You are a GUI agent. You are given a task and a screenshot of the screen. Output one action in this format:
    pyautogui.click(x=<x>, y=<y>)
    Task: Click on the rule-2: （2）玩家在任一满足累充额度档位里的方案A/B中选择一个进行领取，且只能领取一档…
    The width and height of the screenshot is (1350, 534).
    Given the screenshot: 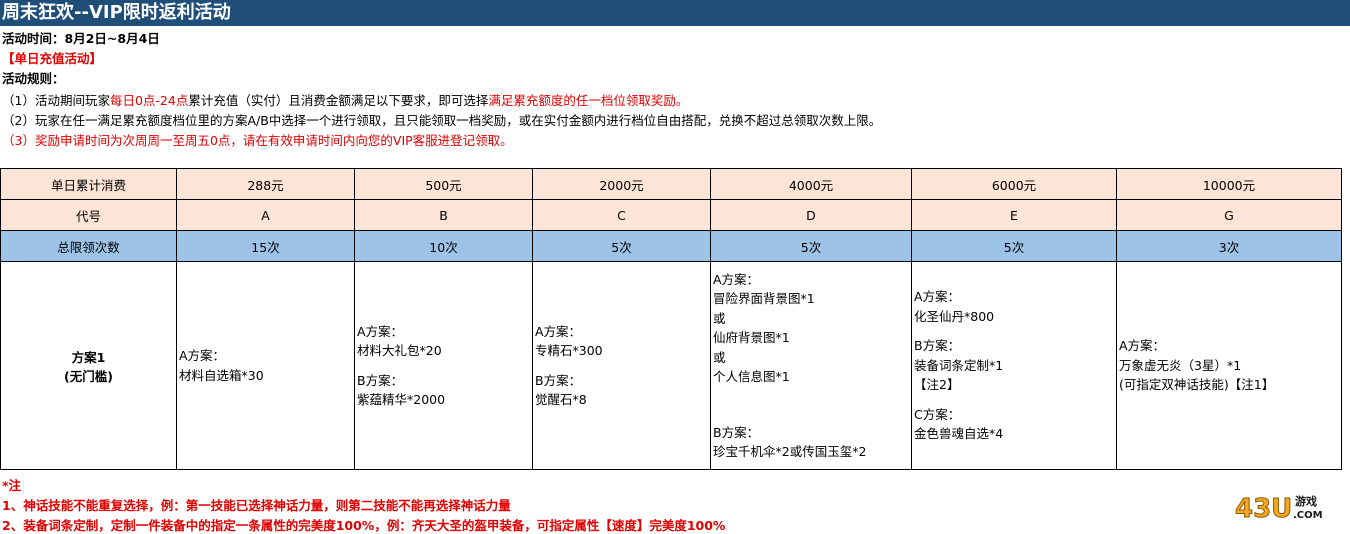 What is the action you would take?
    pyautogui.click(x=442, y=120)
    